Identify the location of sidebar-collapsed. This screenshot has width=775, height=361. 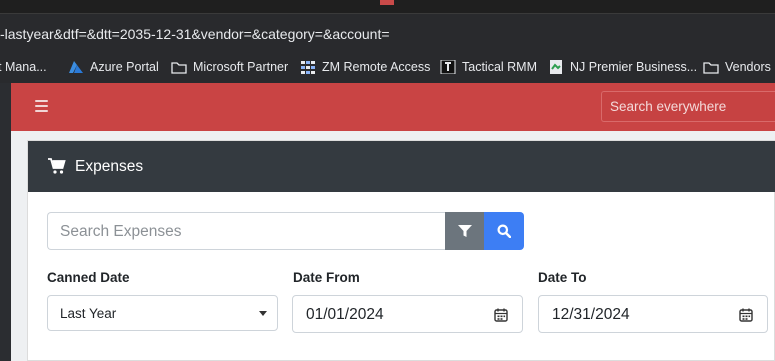
(5, 222).